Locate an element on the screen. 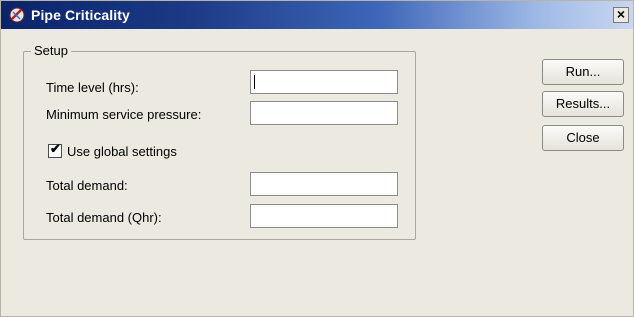 Image resolution: width=634 pixels, height=317 pixels. min-service-pressure-label: Minimum service pressure: is located at coordinates (124, 114).